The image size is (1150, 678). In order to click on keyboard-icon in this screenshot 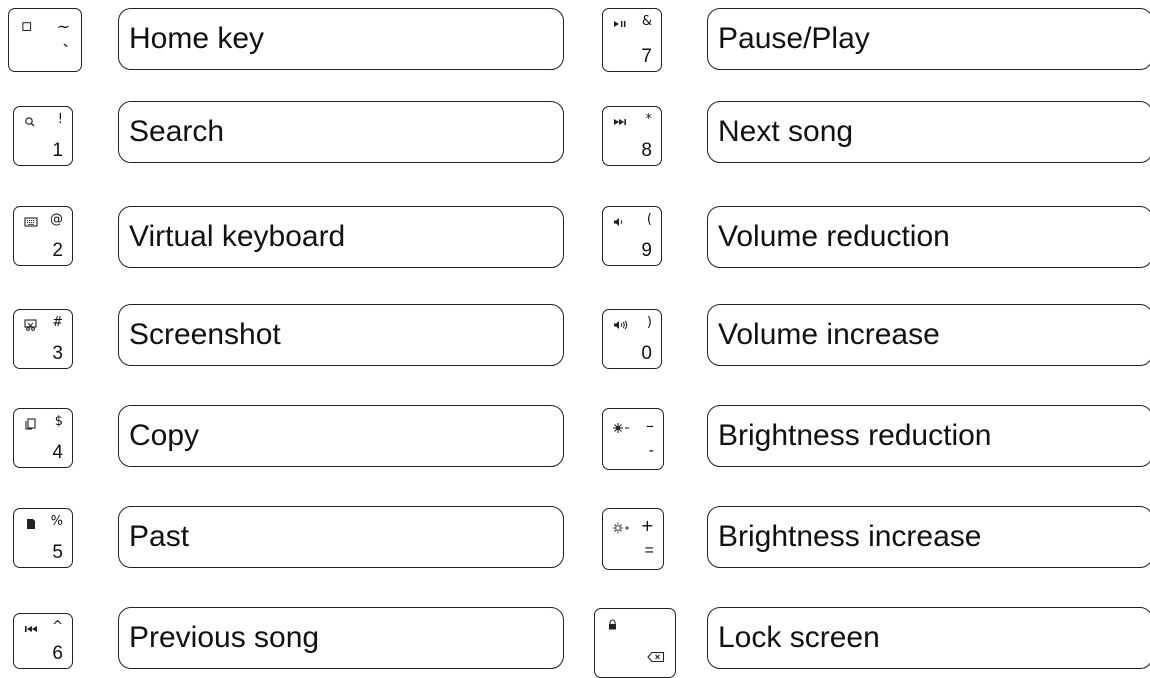, I will do `click(31, 222)`.